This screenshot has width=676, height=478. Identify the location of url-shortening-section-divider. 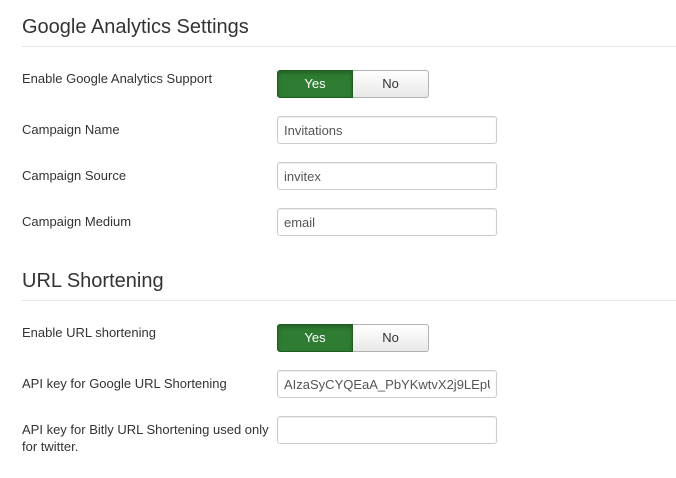
(349, 300).